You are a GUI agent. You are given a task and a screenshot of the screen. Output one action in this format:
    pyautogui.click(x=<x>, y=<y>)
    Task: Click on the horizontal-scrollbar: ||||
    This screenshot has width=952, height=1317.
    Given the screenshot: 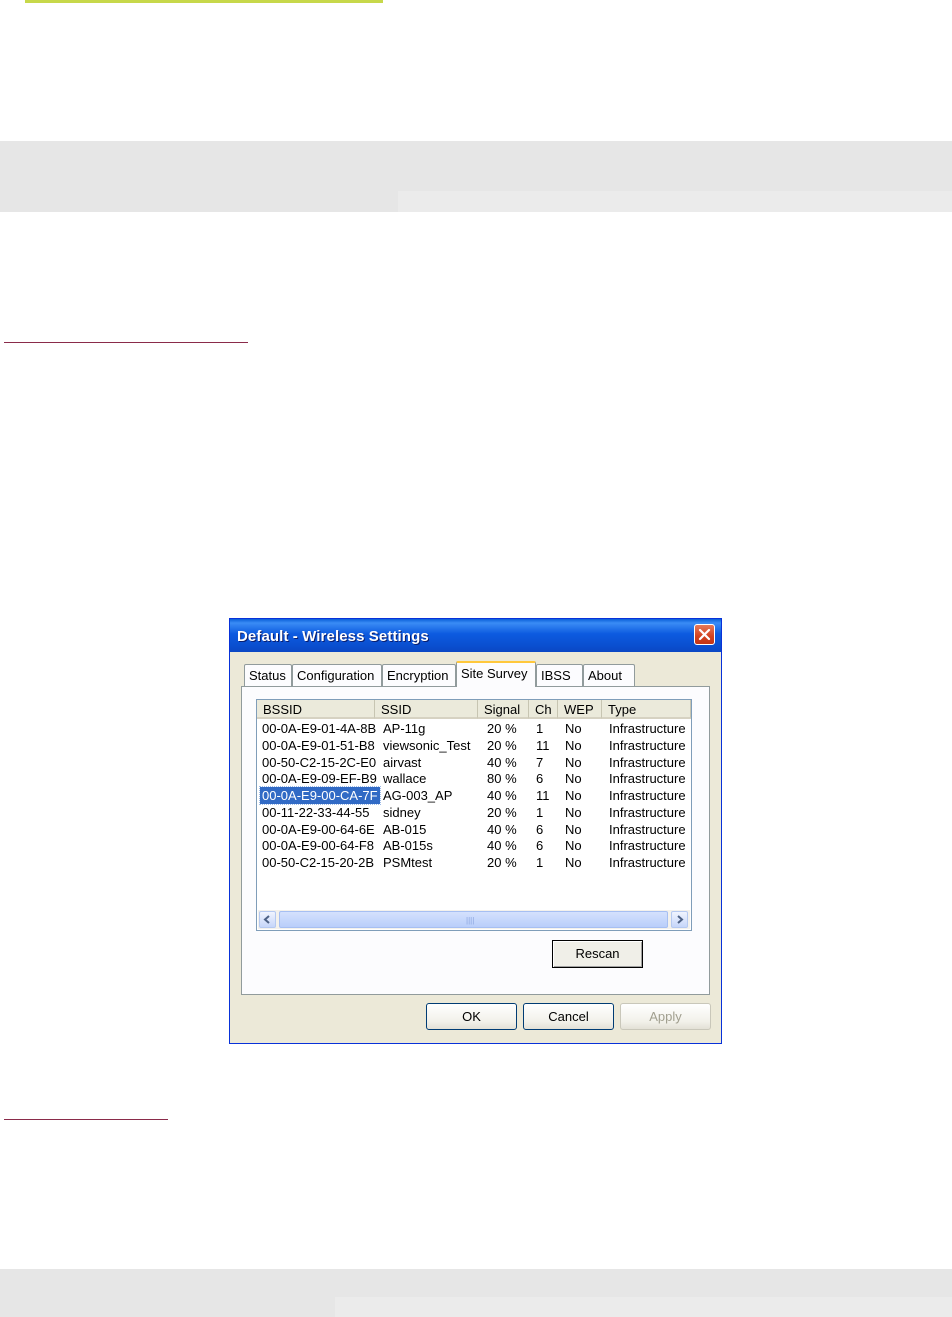 What is the action you would take?
    pyautogui.click(x=474, y=919)
    